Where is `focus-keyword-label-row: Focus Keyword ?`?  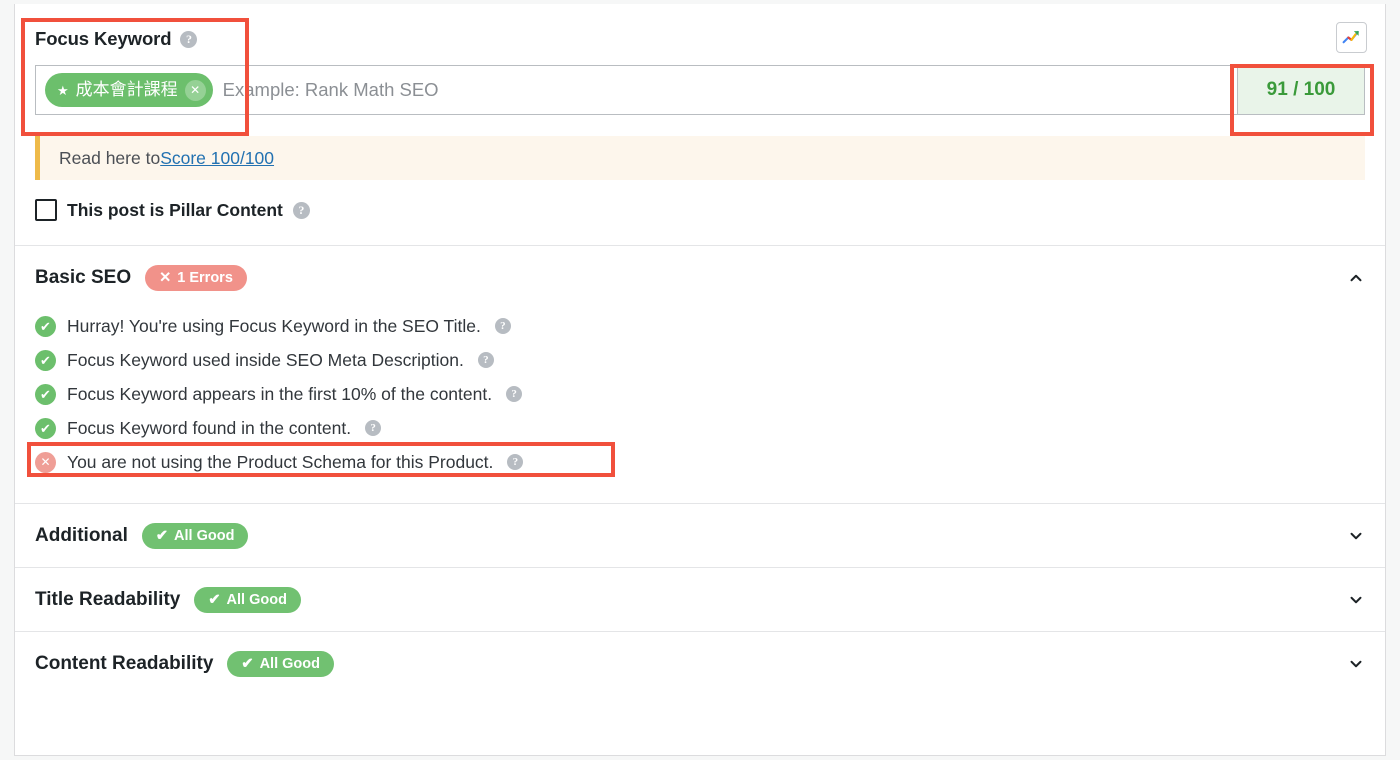 focus-keyword-label-row: Focus Keyword ? is located at coordinates (700, 39).